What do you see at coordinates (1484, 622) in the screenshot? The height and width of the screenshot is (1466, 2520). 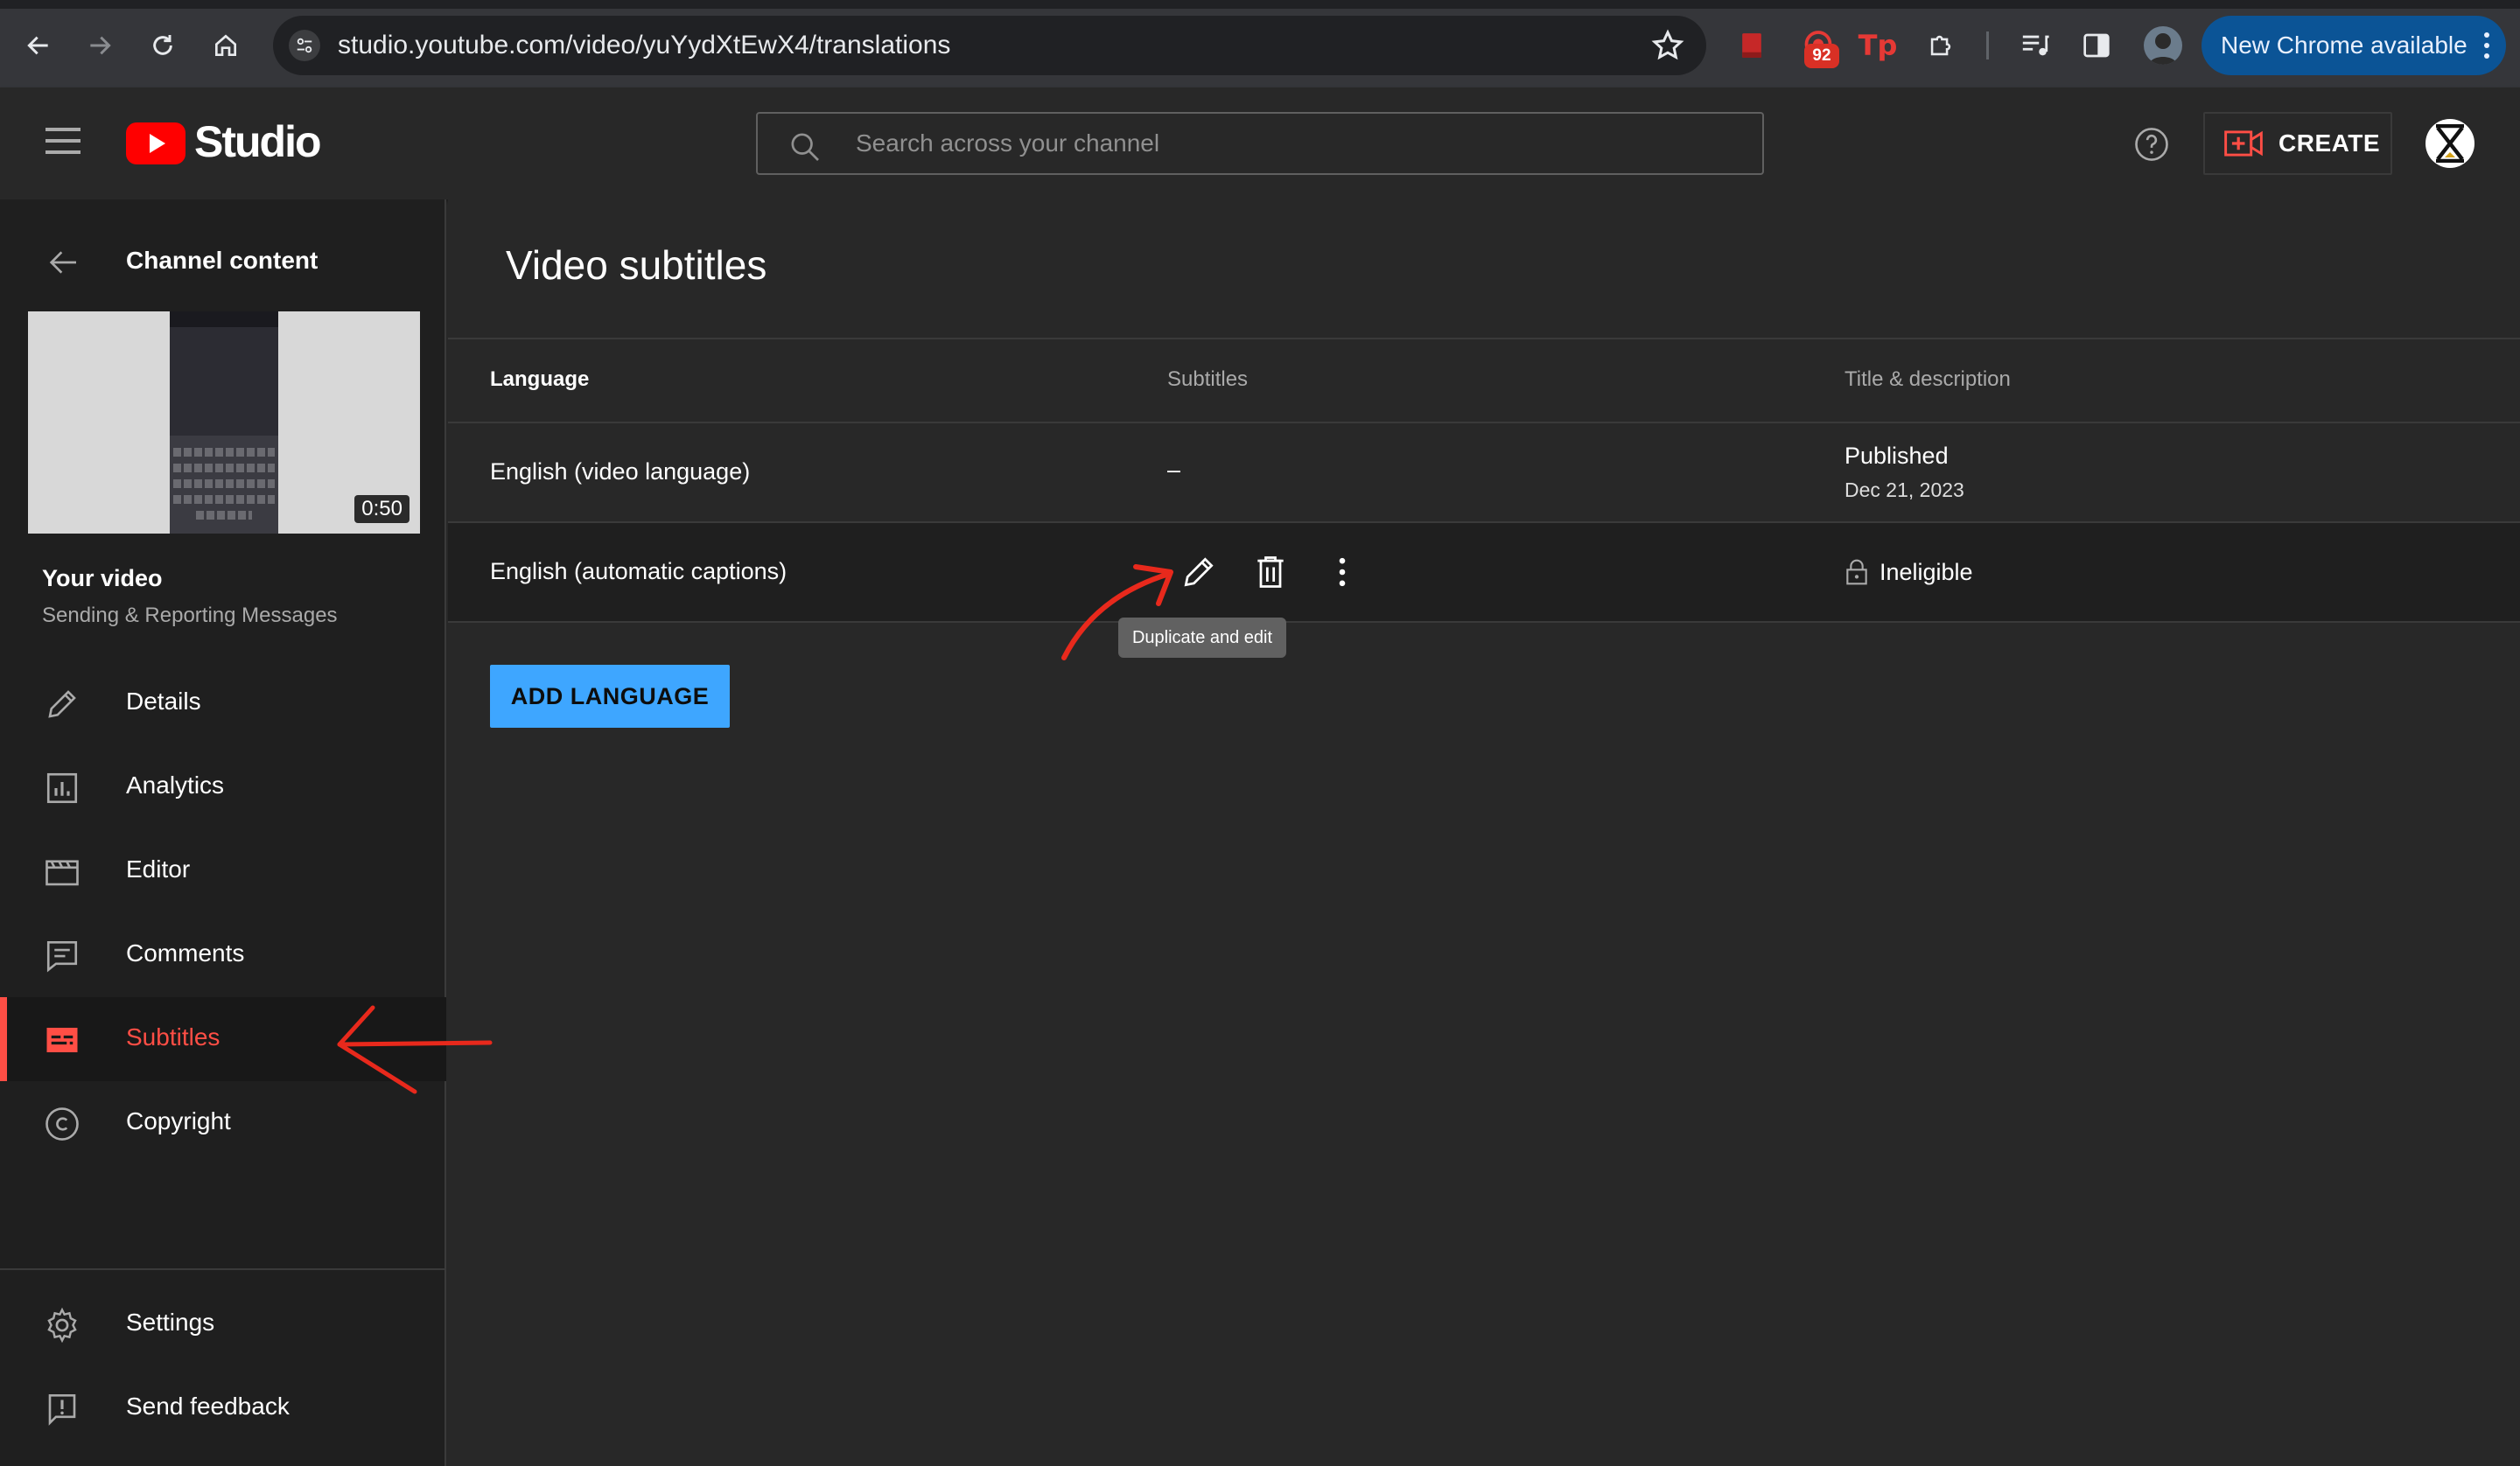 I see `row-divider` at bounding box center [1484, 622].